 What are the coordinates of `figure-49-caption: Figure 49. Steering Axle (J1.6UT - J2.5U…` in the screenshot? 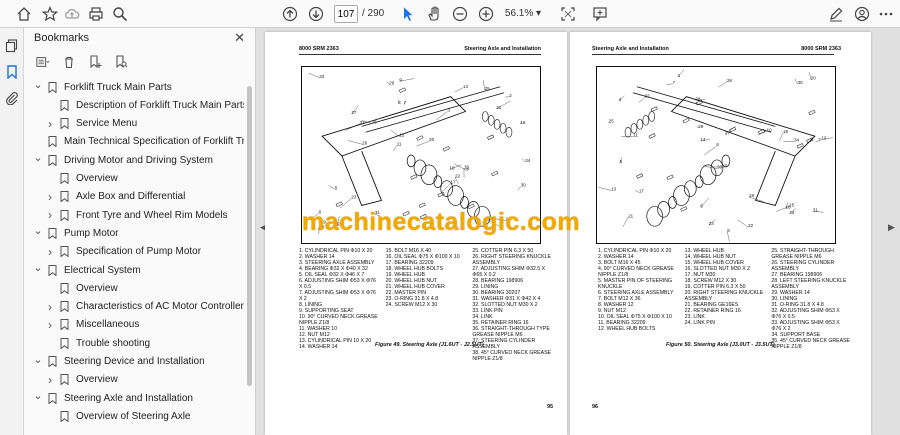 It's located at (429, 345).